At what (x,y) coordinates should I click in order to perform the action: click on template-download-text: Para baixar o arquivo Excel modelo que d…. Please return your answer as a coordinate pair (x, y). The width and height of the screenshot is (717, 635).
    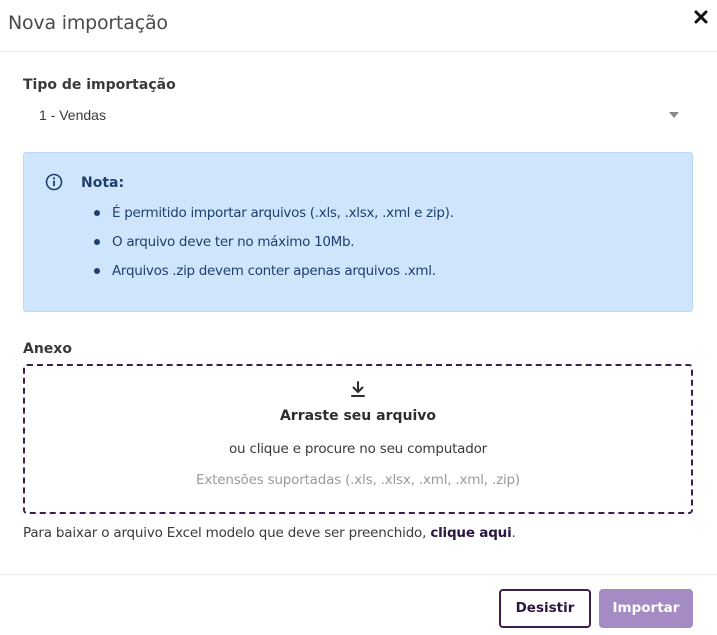
    Looking at the image, I should click on (269, 533).